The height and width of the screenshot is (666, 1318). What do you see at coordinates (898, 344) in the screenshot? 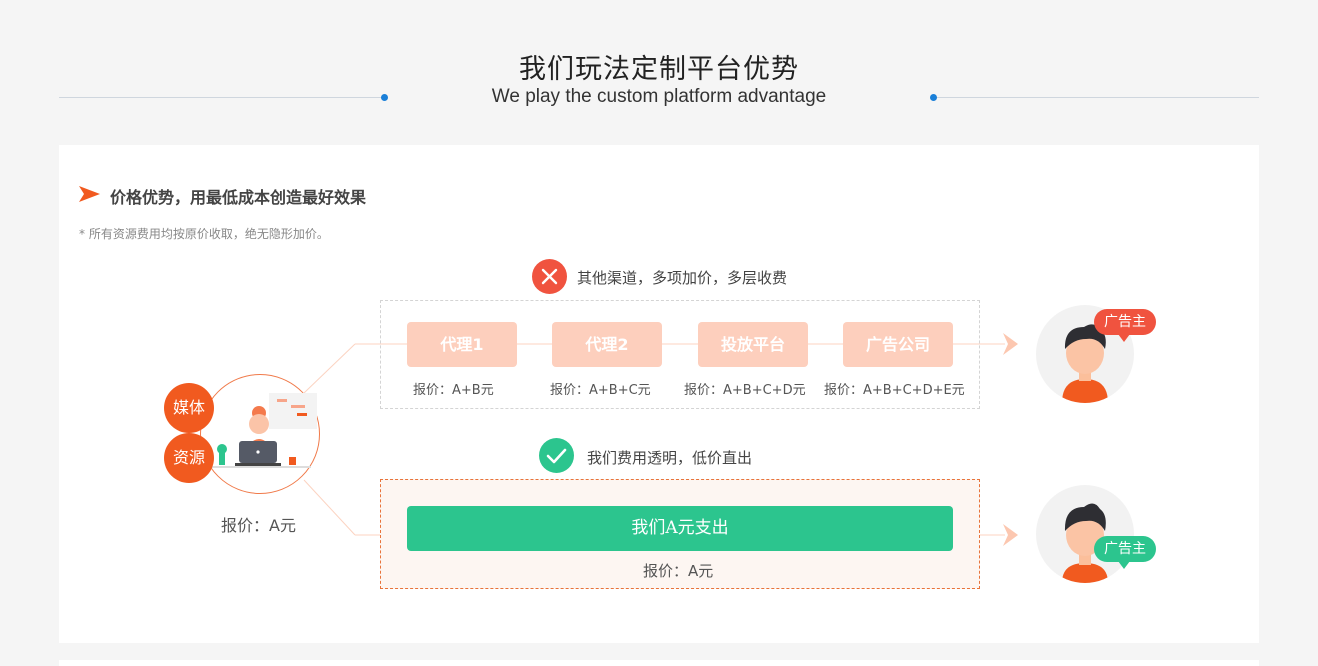
I see `chip-ad-agency: 广告公司` at bounding box center [898, 344].